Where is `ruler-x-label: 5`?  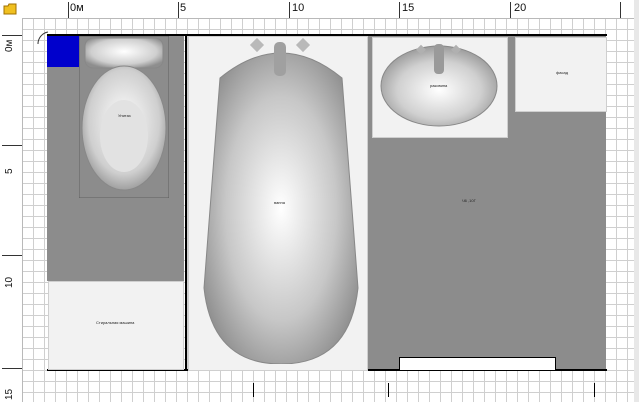
ruler-x-label: 5 is located at coordinates (183, 8).